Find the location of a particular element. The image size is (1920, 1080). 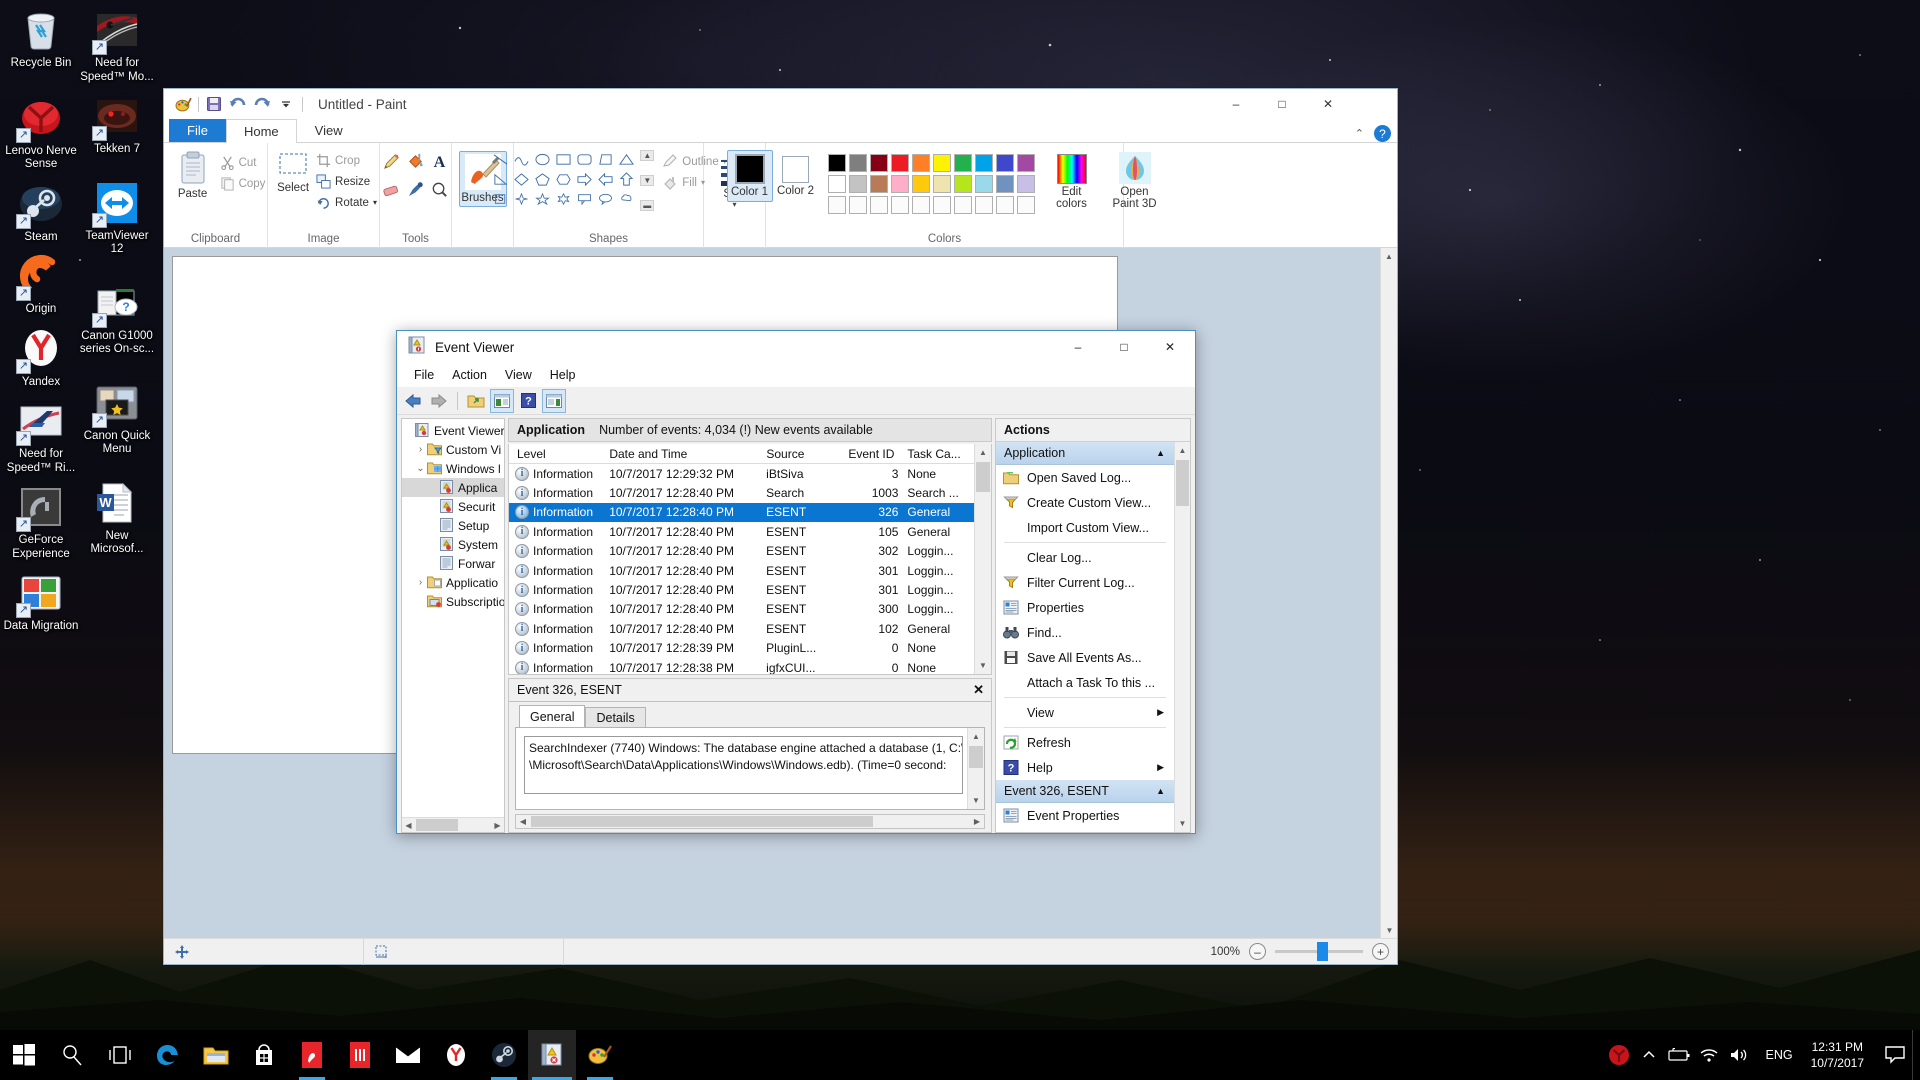

paint-maximize-button: □ is located at coordinates (1282, 103).